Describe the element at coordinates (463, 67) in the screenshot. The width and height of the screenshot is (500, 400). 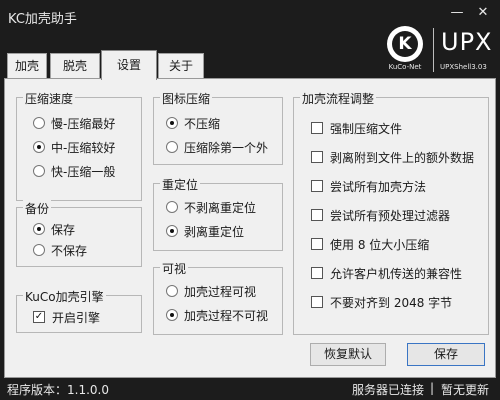
I see `brand-caption-right: UPXShell3.03` at that location.